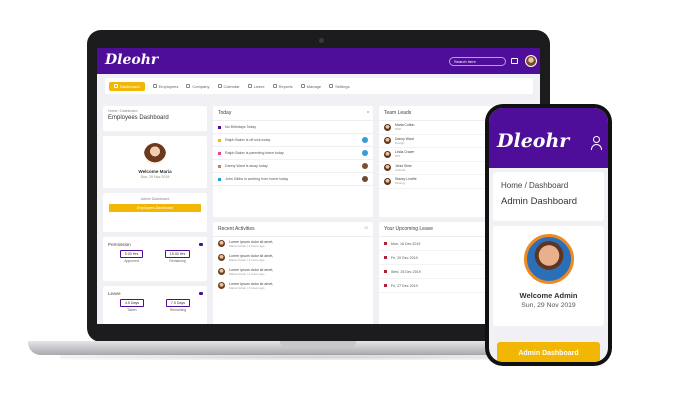 Image resolution: width=700 pixels, height=400 pixels. Describe the element at coordinates (219, 153) in the screenshot. I see `parent-icon` at that location.